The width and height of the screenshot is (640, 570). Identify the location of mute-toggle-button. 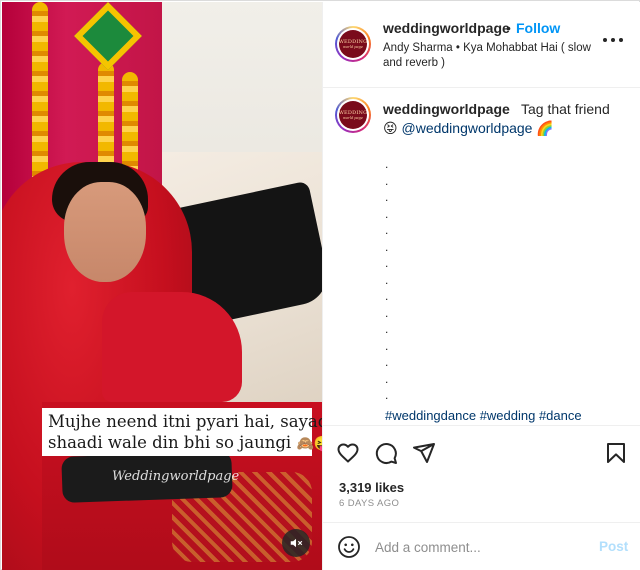
(296, 543).